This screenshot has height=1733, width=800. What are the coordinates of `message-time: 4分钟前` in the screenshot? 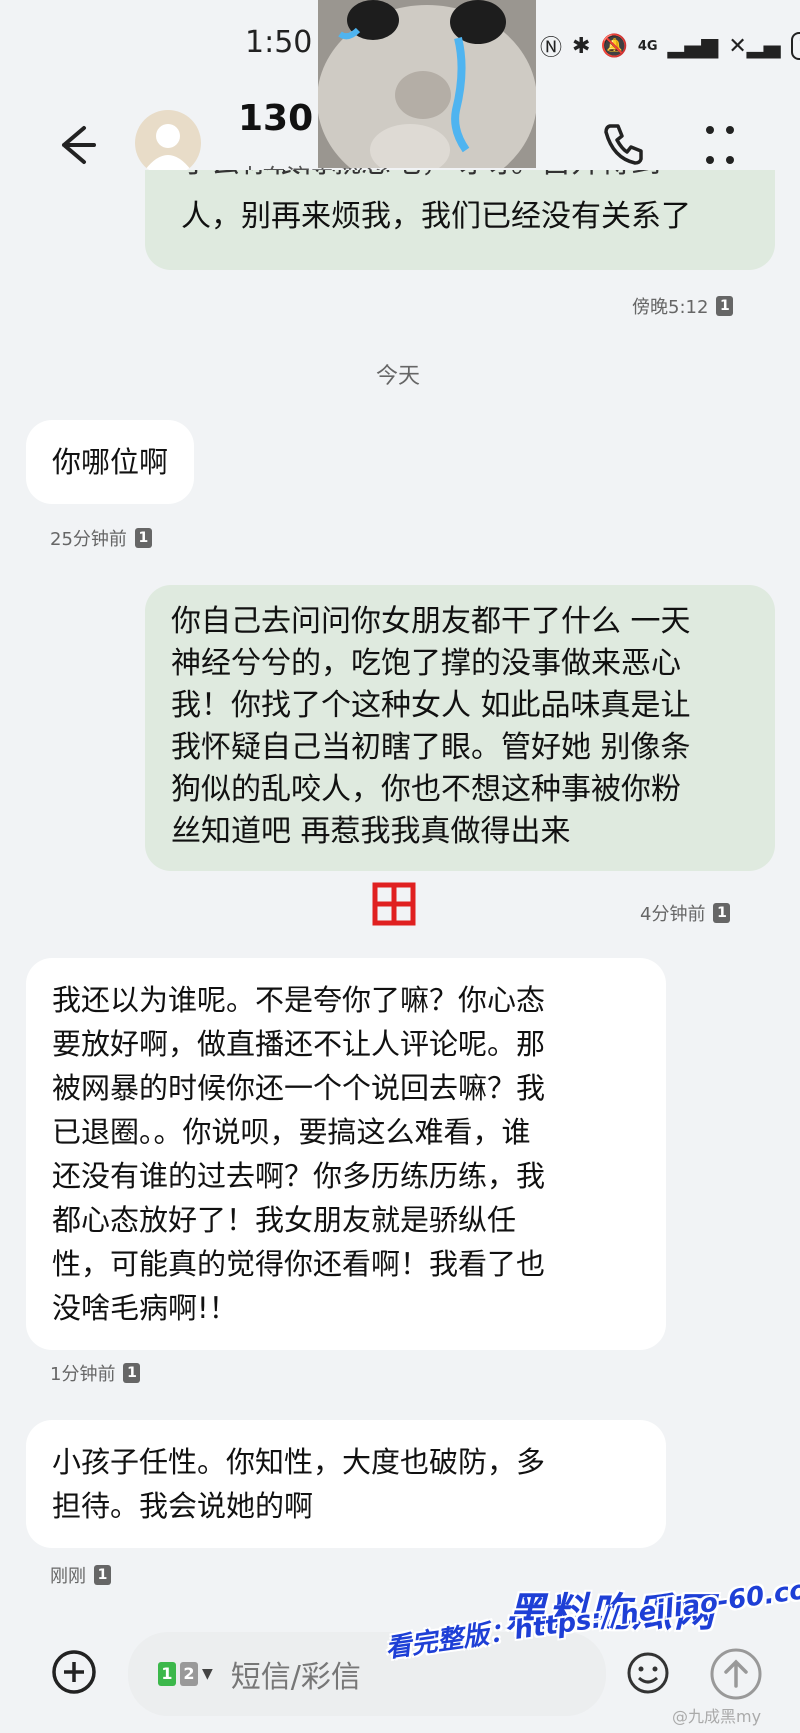 It's located at (673, 914).